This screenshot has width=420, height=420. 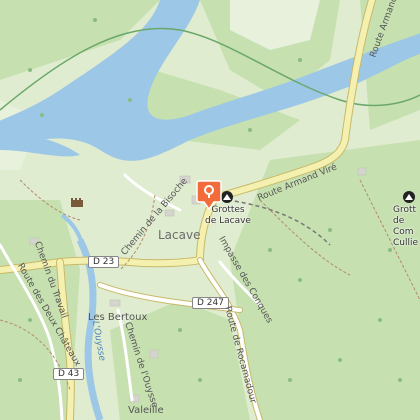 I want to click on poi-label-grottes-lacave: Grottes de Lacave, so click(x=228, y=216).